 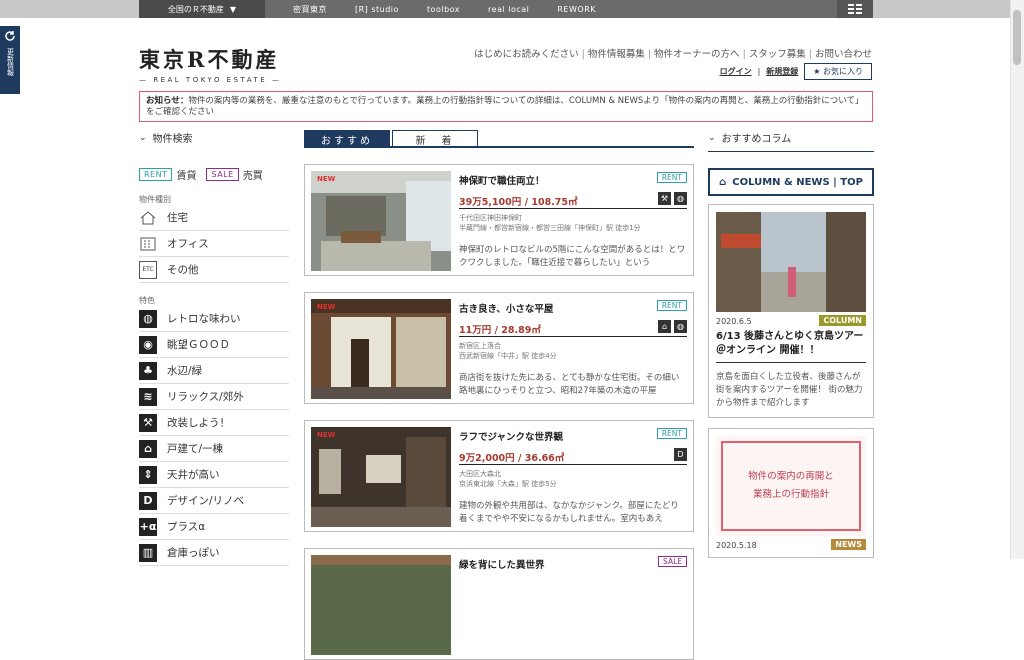 What do you see at coordinates (791, 262) in the screenshot?
I see `column-photo` at bounding box center [791, 262].